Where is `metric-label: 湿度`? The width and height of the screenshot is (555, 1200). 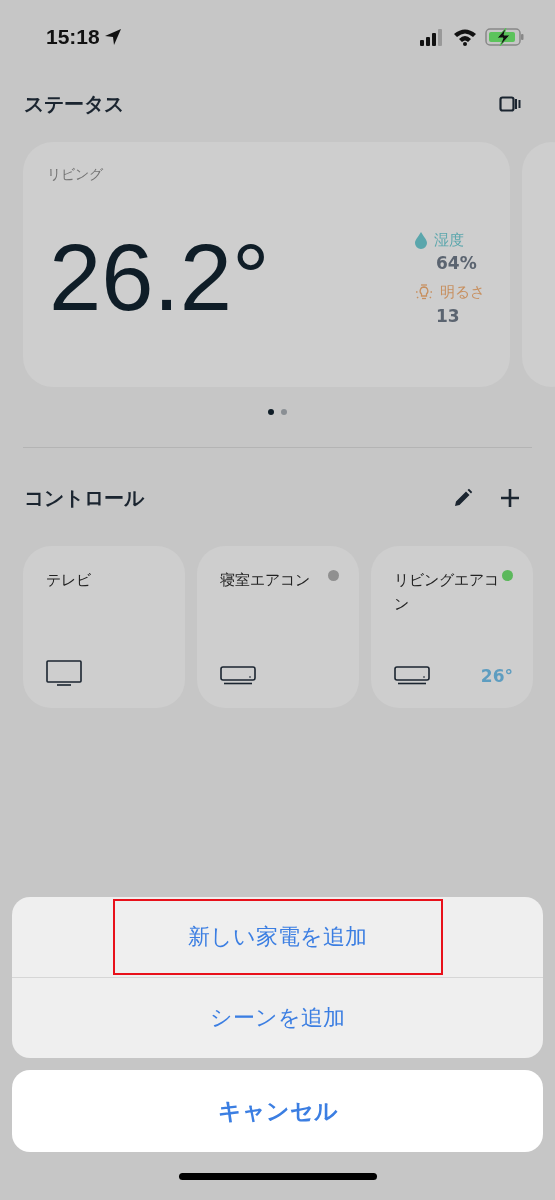
metric-label: 湿度 is located at coordinates (449, 240).